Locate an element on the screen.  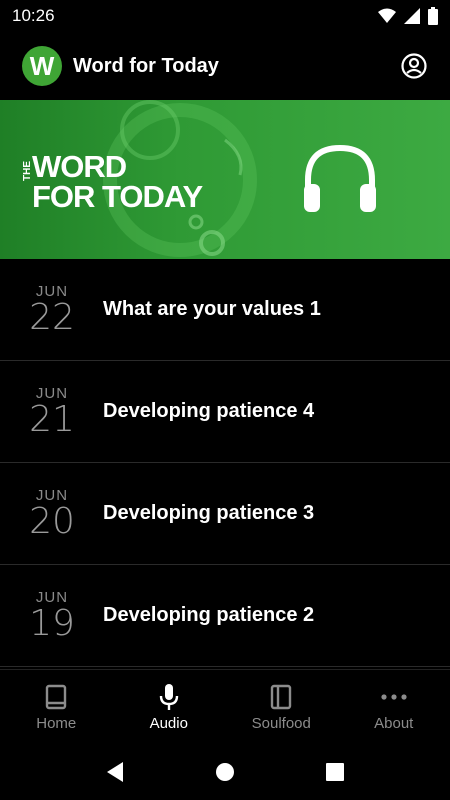
date-day: 21 is located at coordinates (52, 419).